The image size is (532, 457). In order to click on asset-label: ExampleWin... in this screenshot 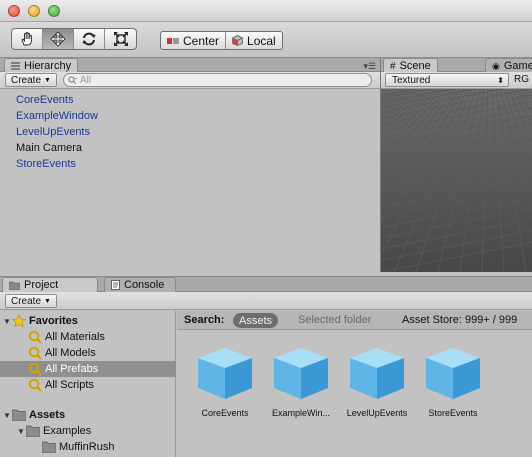, I will do `click(301, 413)`.